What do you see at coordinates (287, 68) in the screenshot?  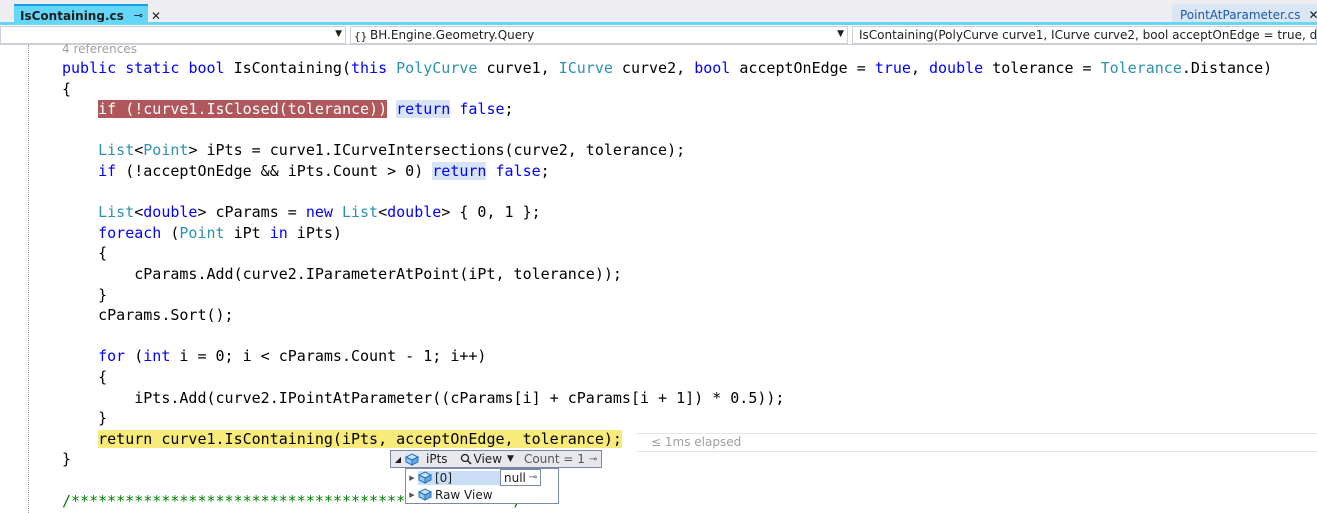 I see `code-token: IsContaining(` at bounding box center [287, 68].